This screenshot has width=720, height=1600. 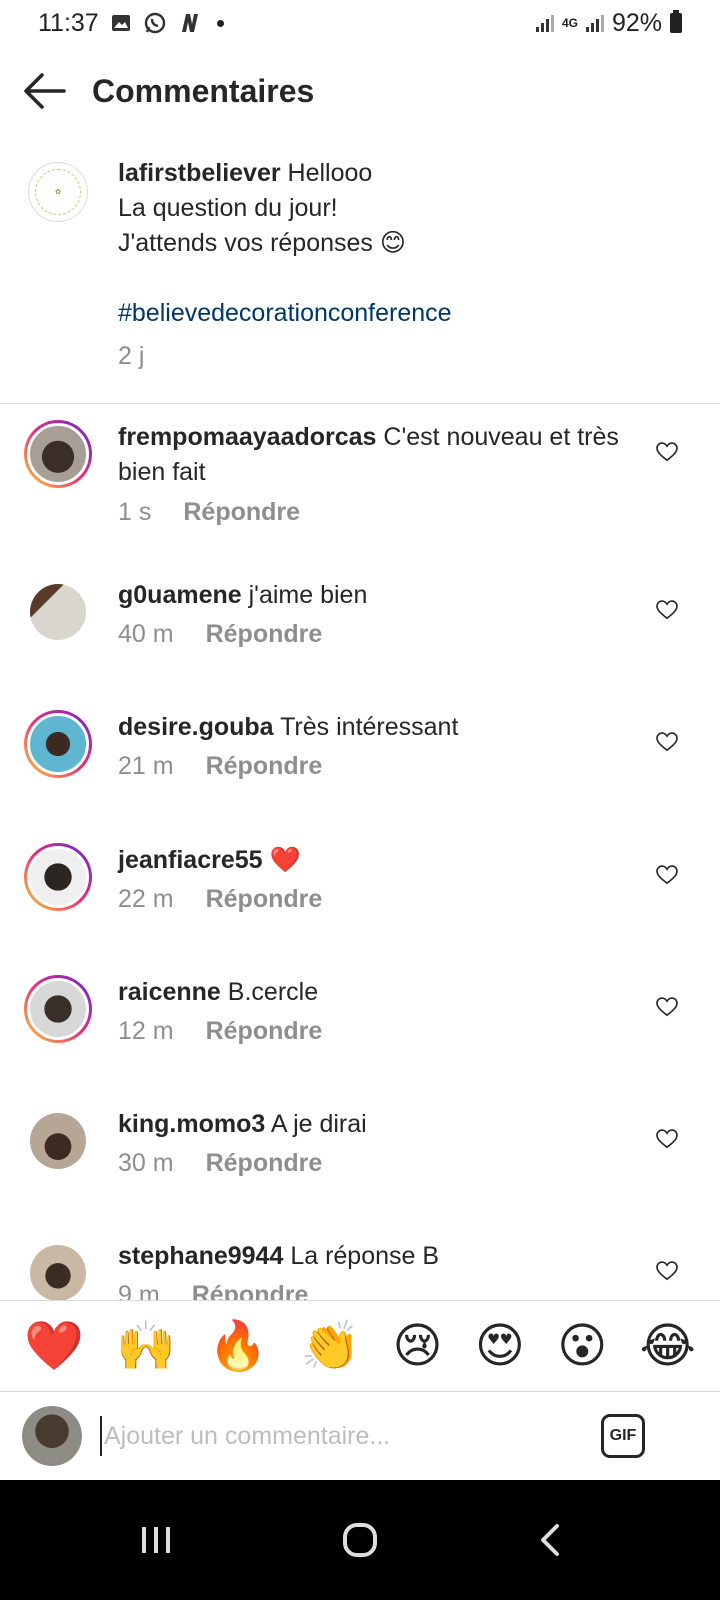 What do you see at coordinates (190, 860) in the screenshot?
I see `comment-username: jeanfiacre55` at bounding box center [190, 860].